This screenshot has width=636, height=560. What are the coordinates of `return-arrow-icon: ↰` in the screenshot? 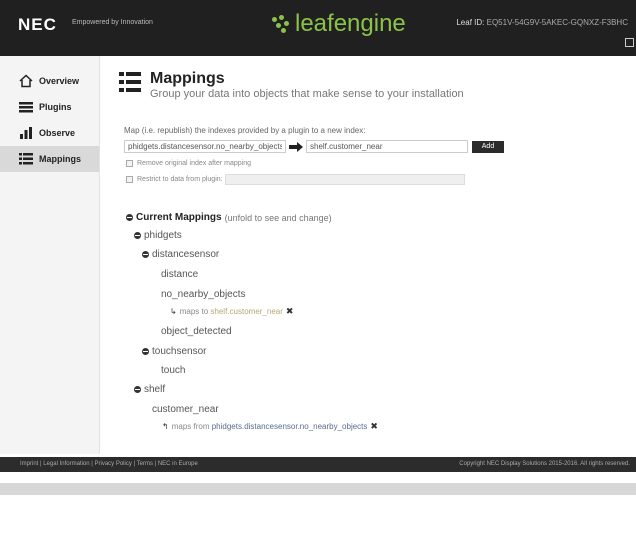 It's located at (165, 426).